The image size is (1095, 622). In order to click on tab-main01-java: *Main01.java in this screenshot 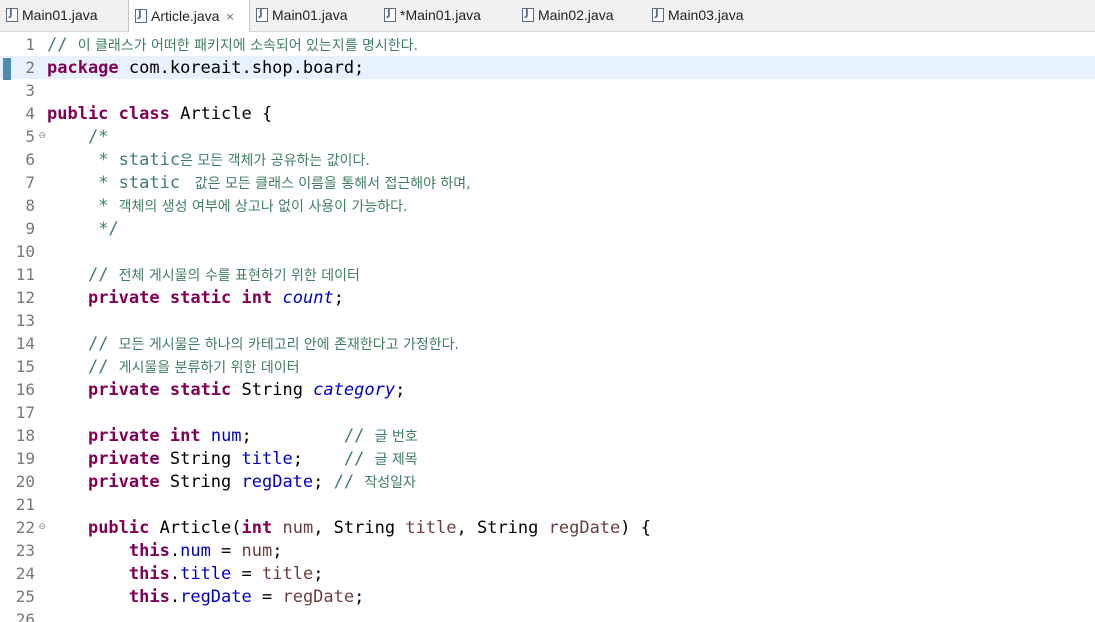, I will do `click(447, 15)`.